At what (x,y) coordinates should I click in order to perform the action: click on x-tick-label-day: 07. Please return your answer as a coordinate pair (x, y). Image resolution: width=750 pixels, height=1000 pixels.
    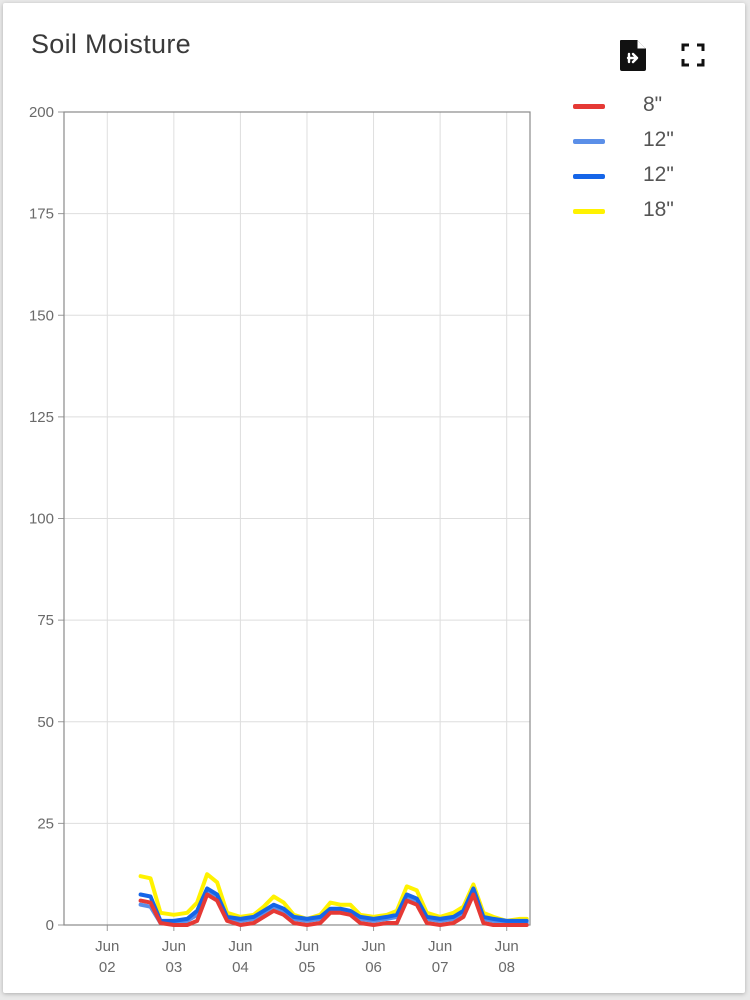
    Looking at the image, I should click on (440, 967).